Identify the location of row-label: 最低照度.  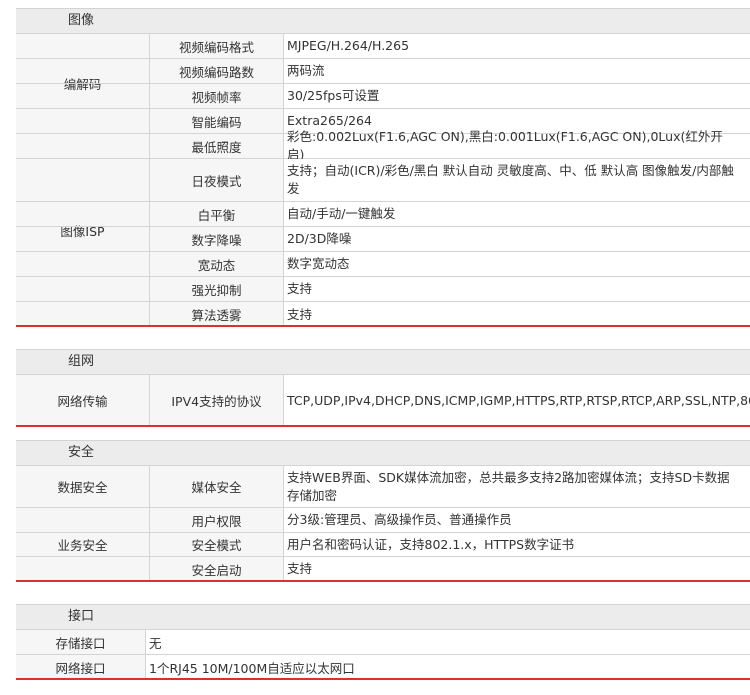
(217, 146).